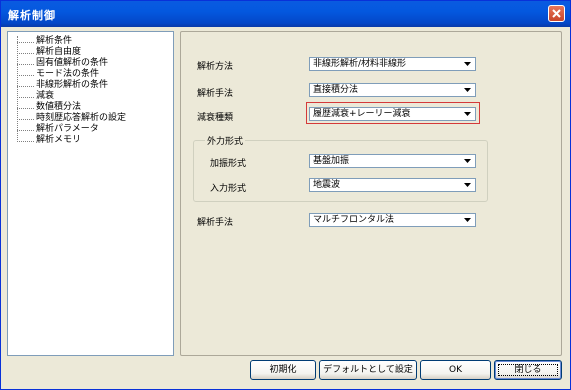 The height and width of the screenshot is (390, 571). What do you see at coordinates (331, 161) in the screenshot?
I see `excitation-type-value: 基盤加振` at bounding box center [331, 161].